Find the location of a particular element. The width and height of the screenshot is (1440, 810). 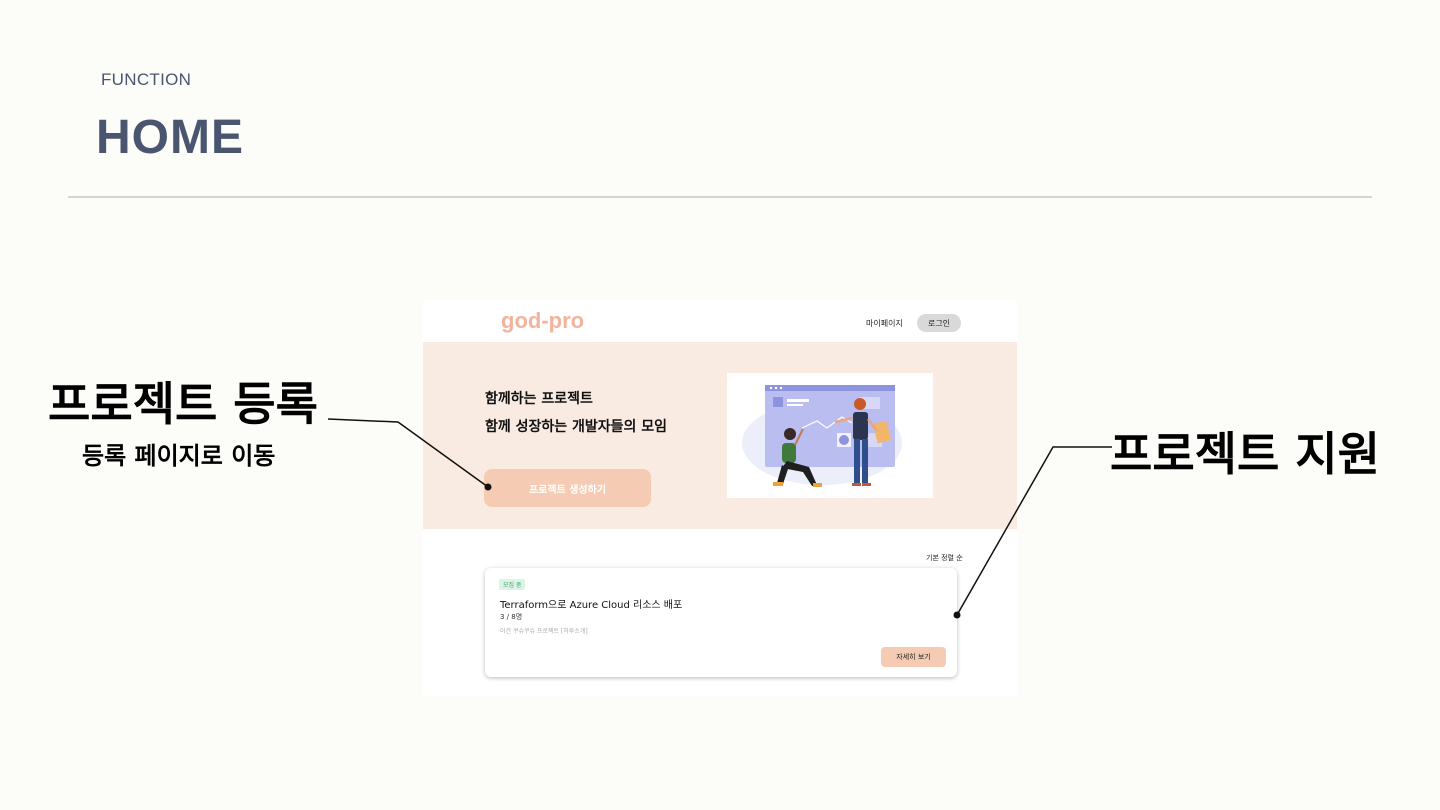

sort-dropdown: 기본 정렬 순 is located at coordinates (944, 558).